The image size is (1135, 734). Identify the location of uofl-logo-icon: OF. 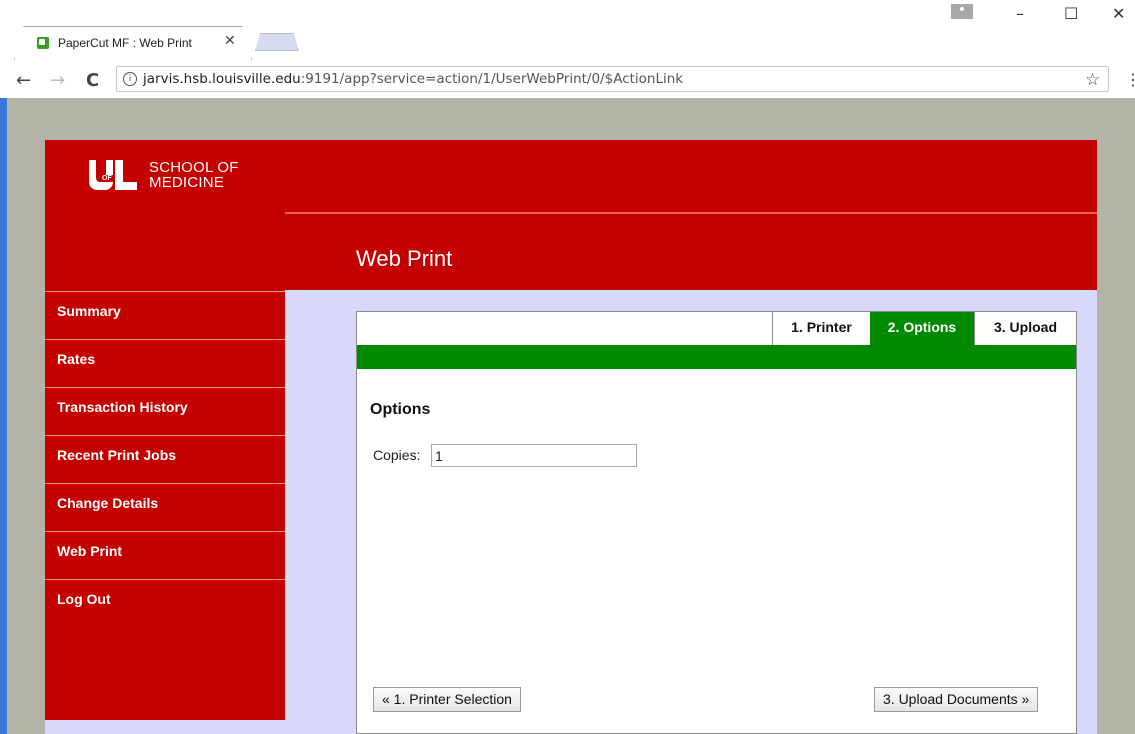
(115, 175).